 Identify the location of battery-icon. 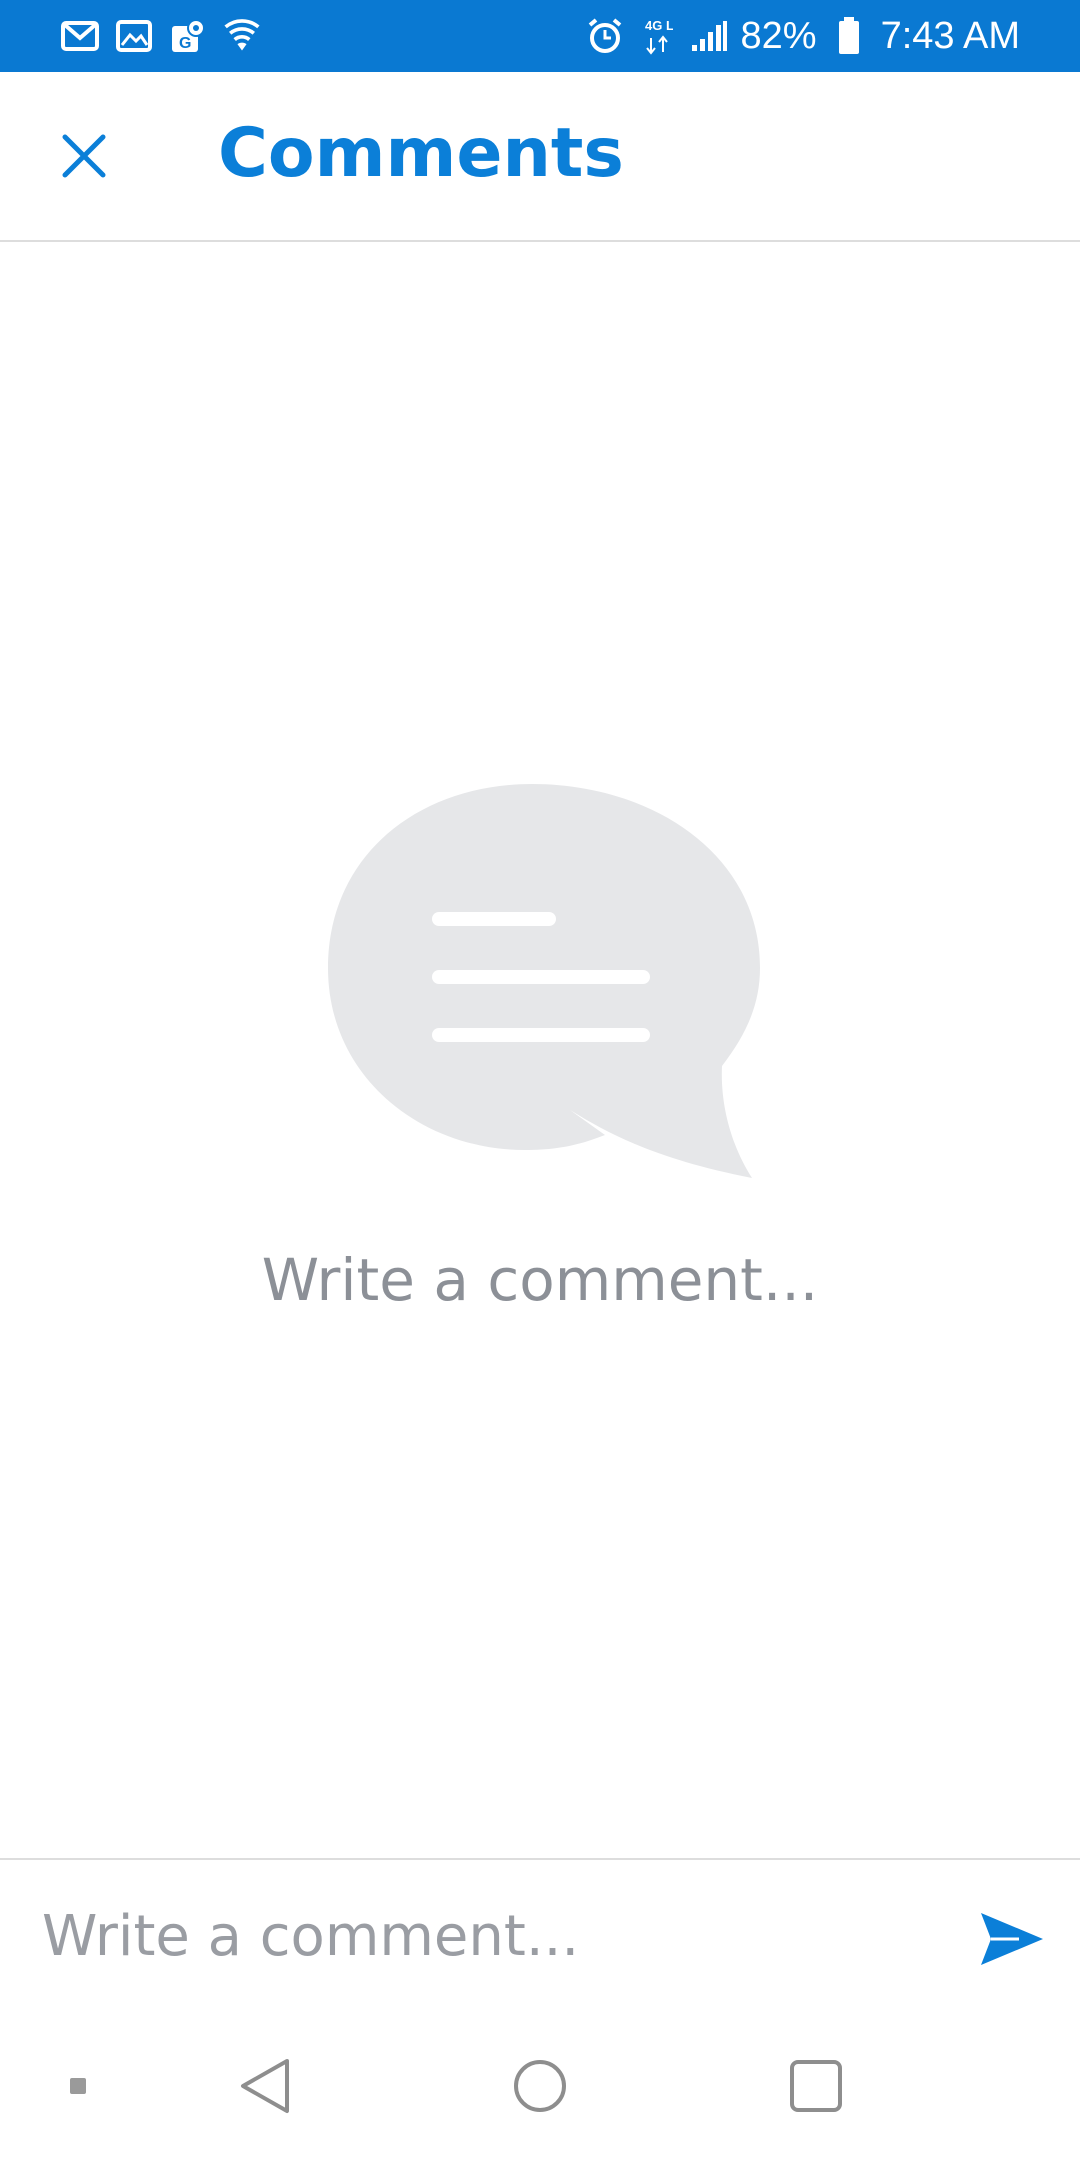
(849, 36).